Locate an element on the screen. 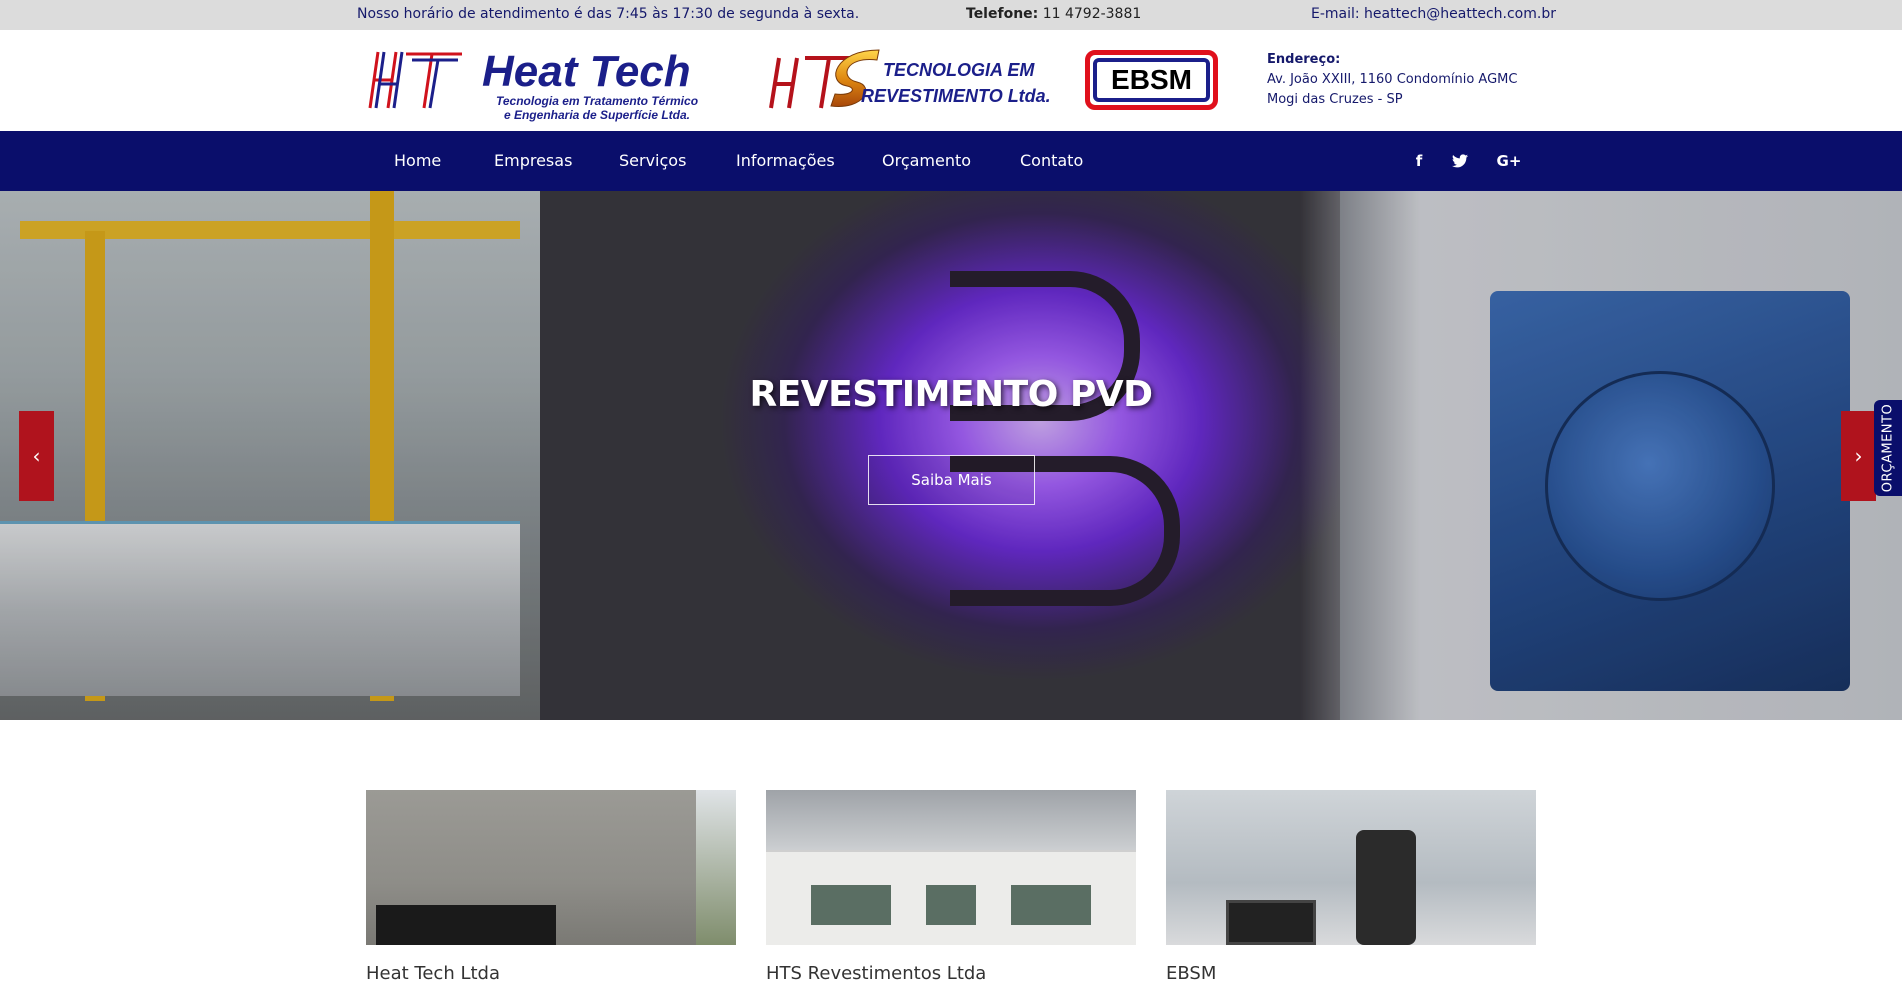  twitter-icon is located at coordinates (1460, 161).